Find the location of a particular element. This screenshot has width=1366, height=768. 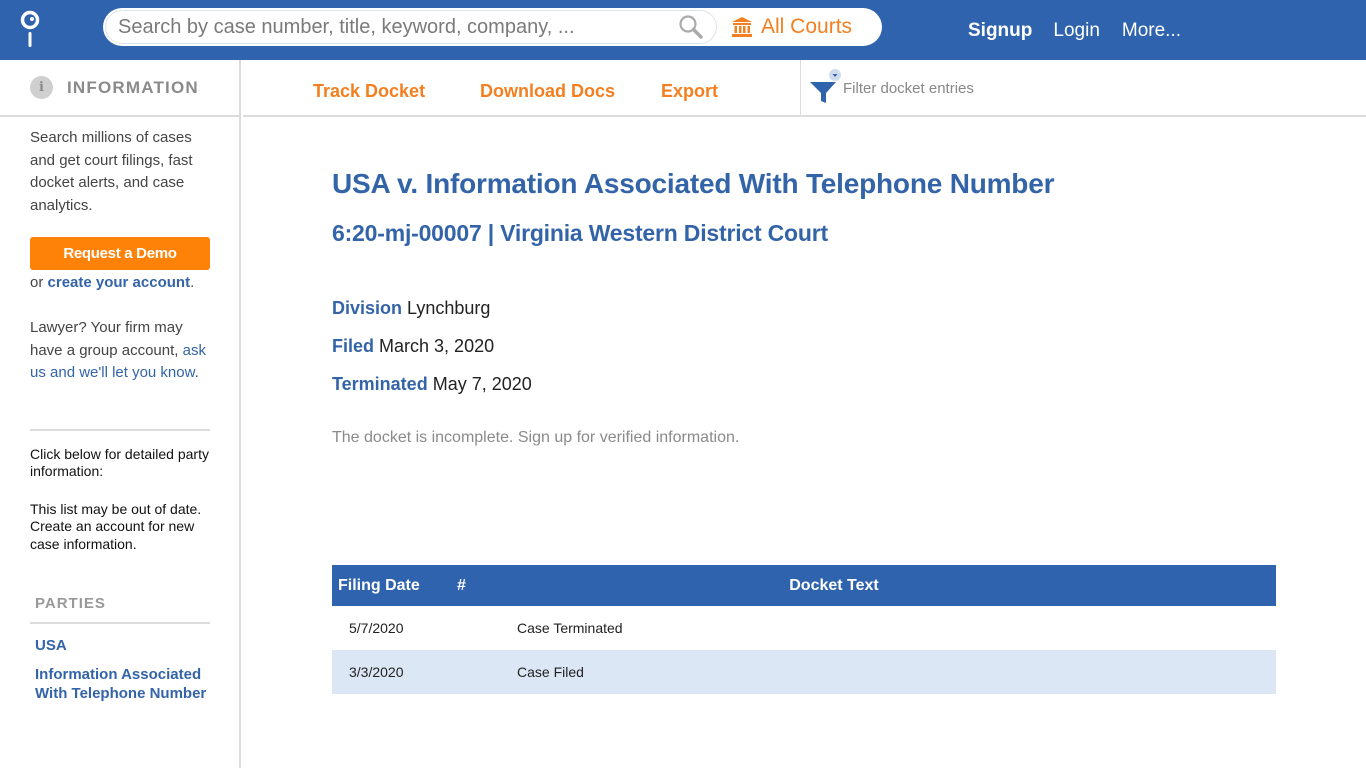

signup-link: Signup is located at coordinates (1000, 31).